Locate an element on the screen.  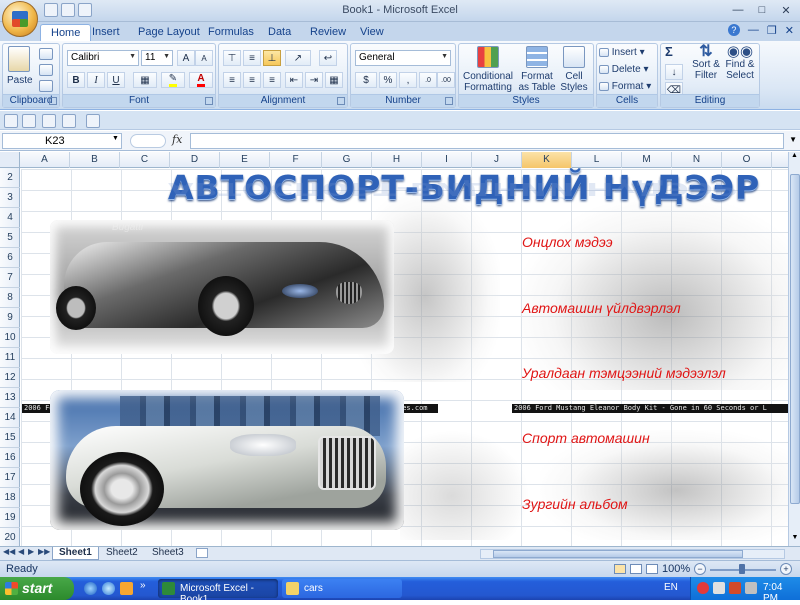
shrink-font-button: A is located at coordinates (204, 58).